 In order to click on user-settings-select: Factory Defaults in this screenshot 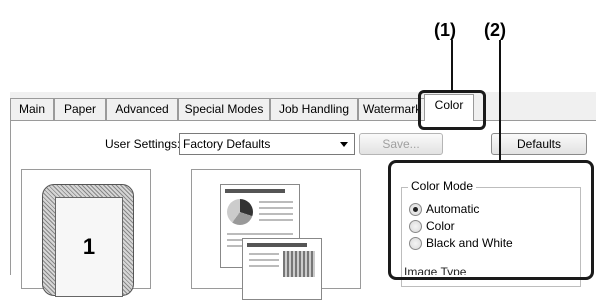, I will do `click(267, 144)`.